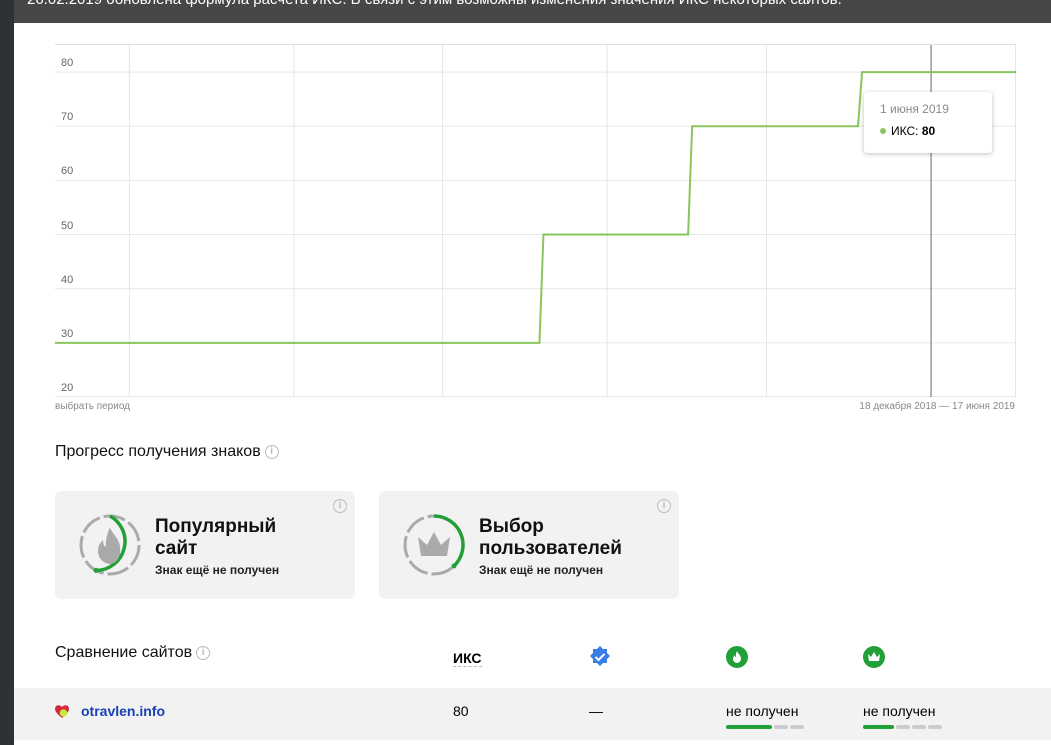 The width and height of the screenshot is (1051, 745). I want to click on site-verified-value: —, so click(596, 711).